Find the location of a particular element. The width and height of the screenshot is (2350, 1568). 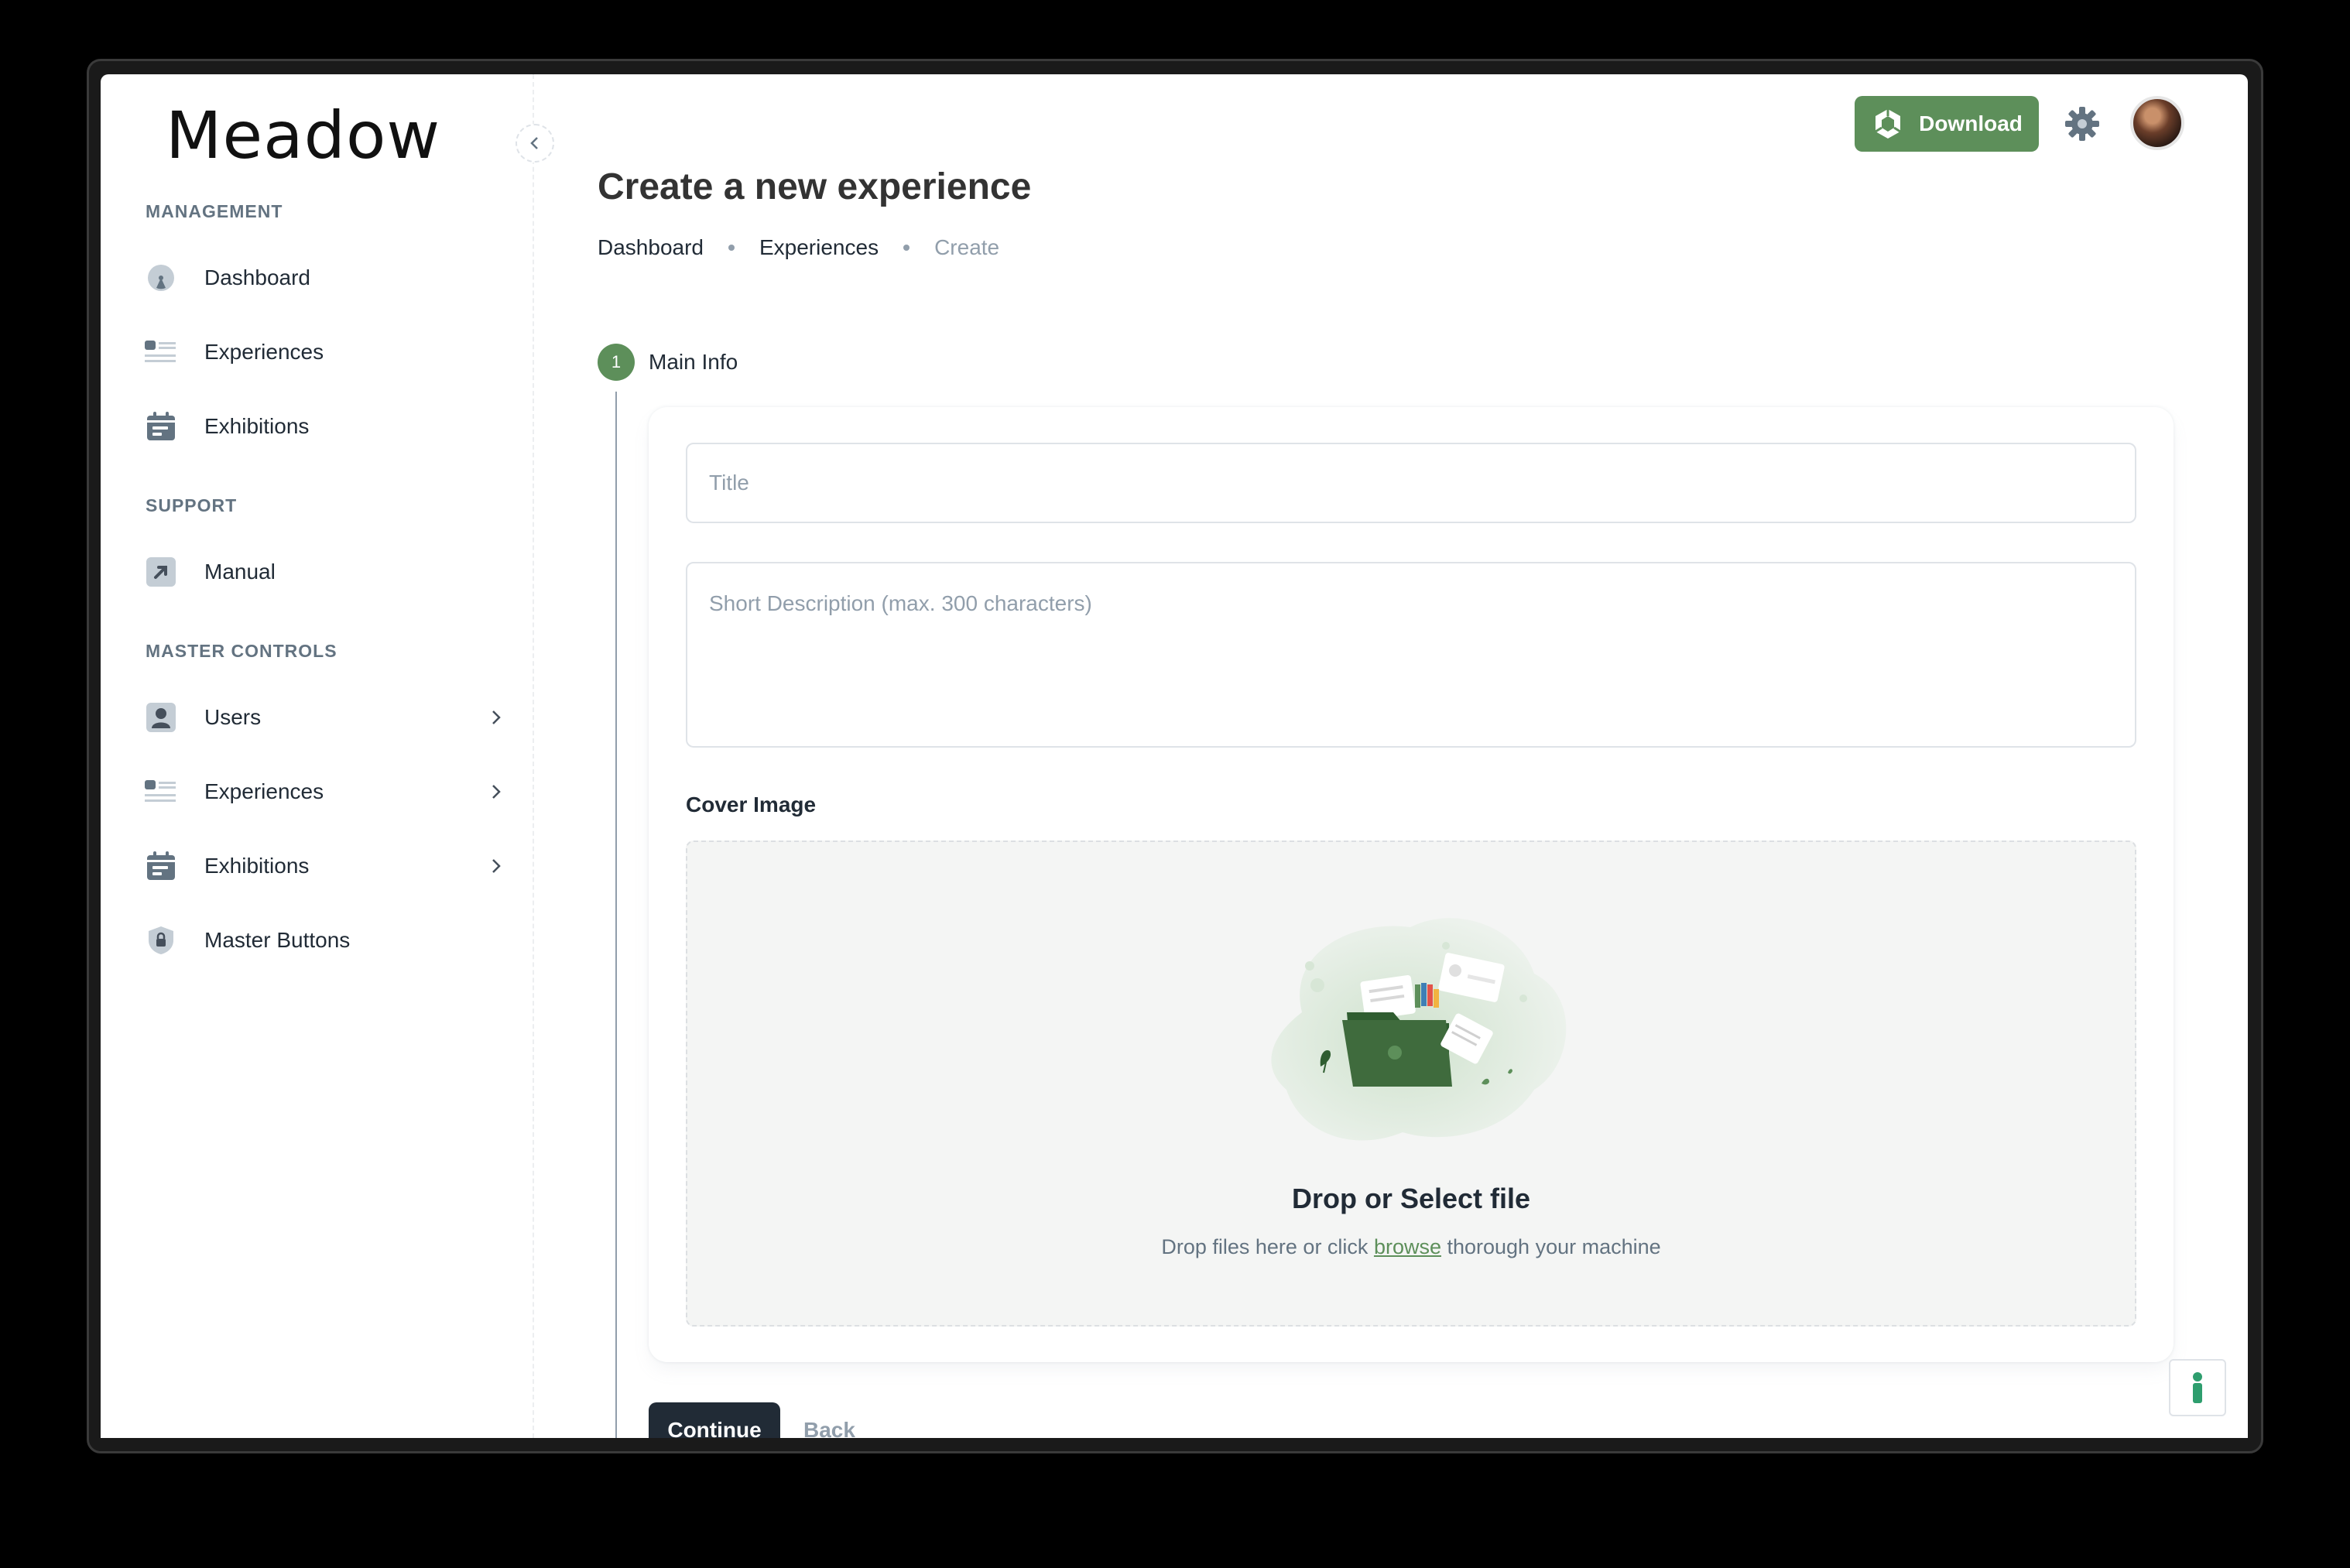

step-label: Main Info is located at coordinates (694, 362).